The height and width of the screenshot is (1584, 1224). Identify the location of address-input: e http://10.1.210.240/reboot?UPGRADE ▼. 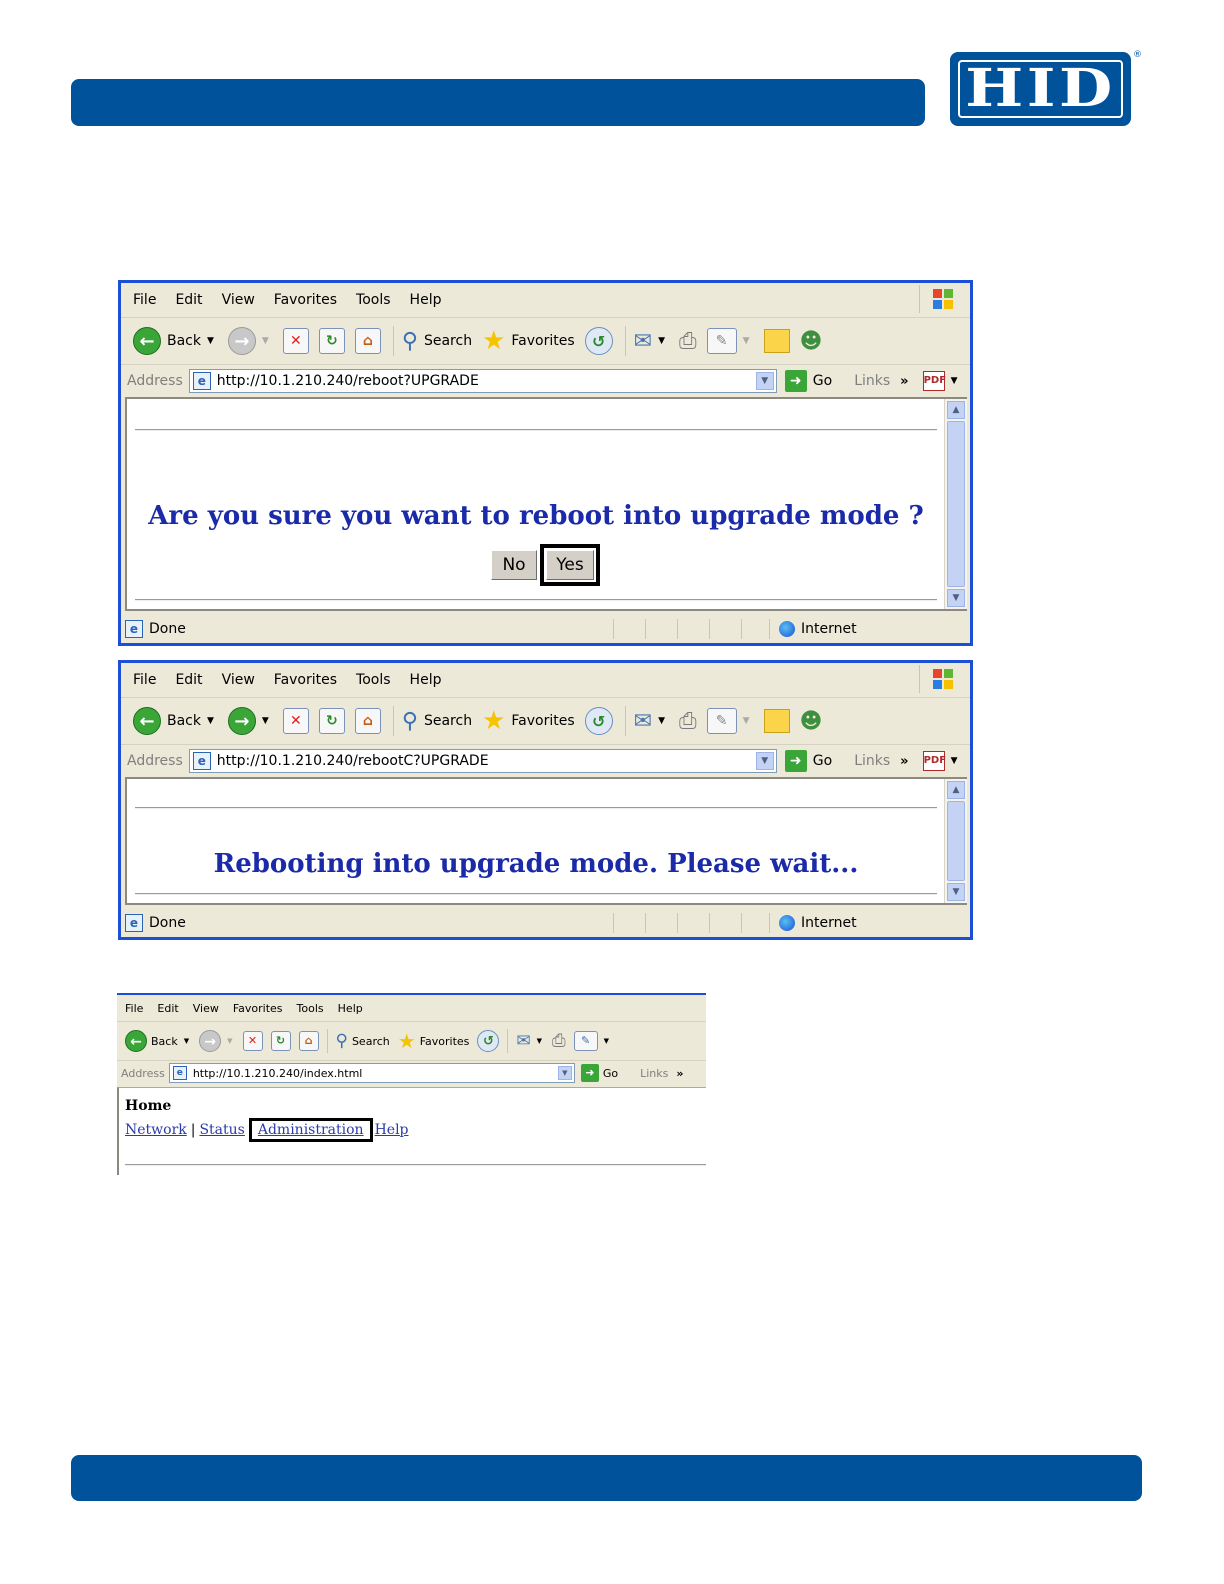
(482, 381).